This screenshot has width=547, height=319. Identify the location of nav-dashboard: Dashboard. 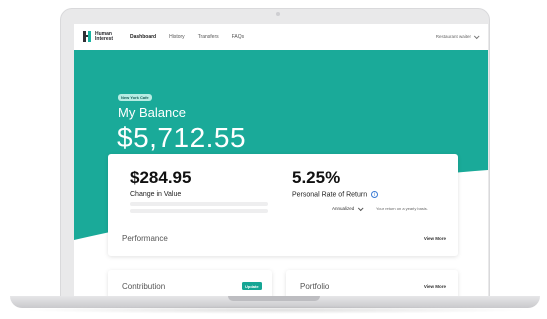
(143, 37).